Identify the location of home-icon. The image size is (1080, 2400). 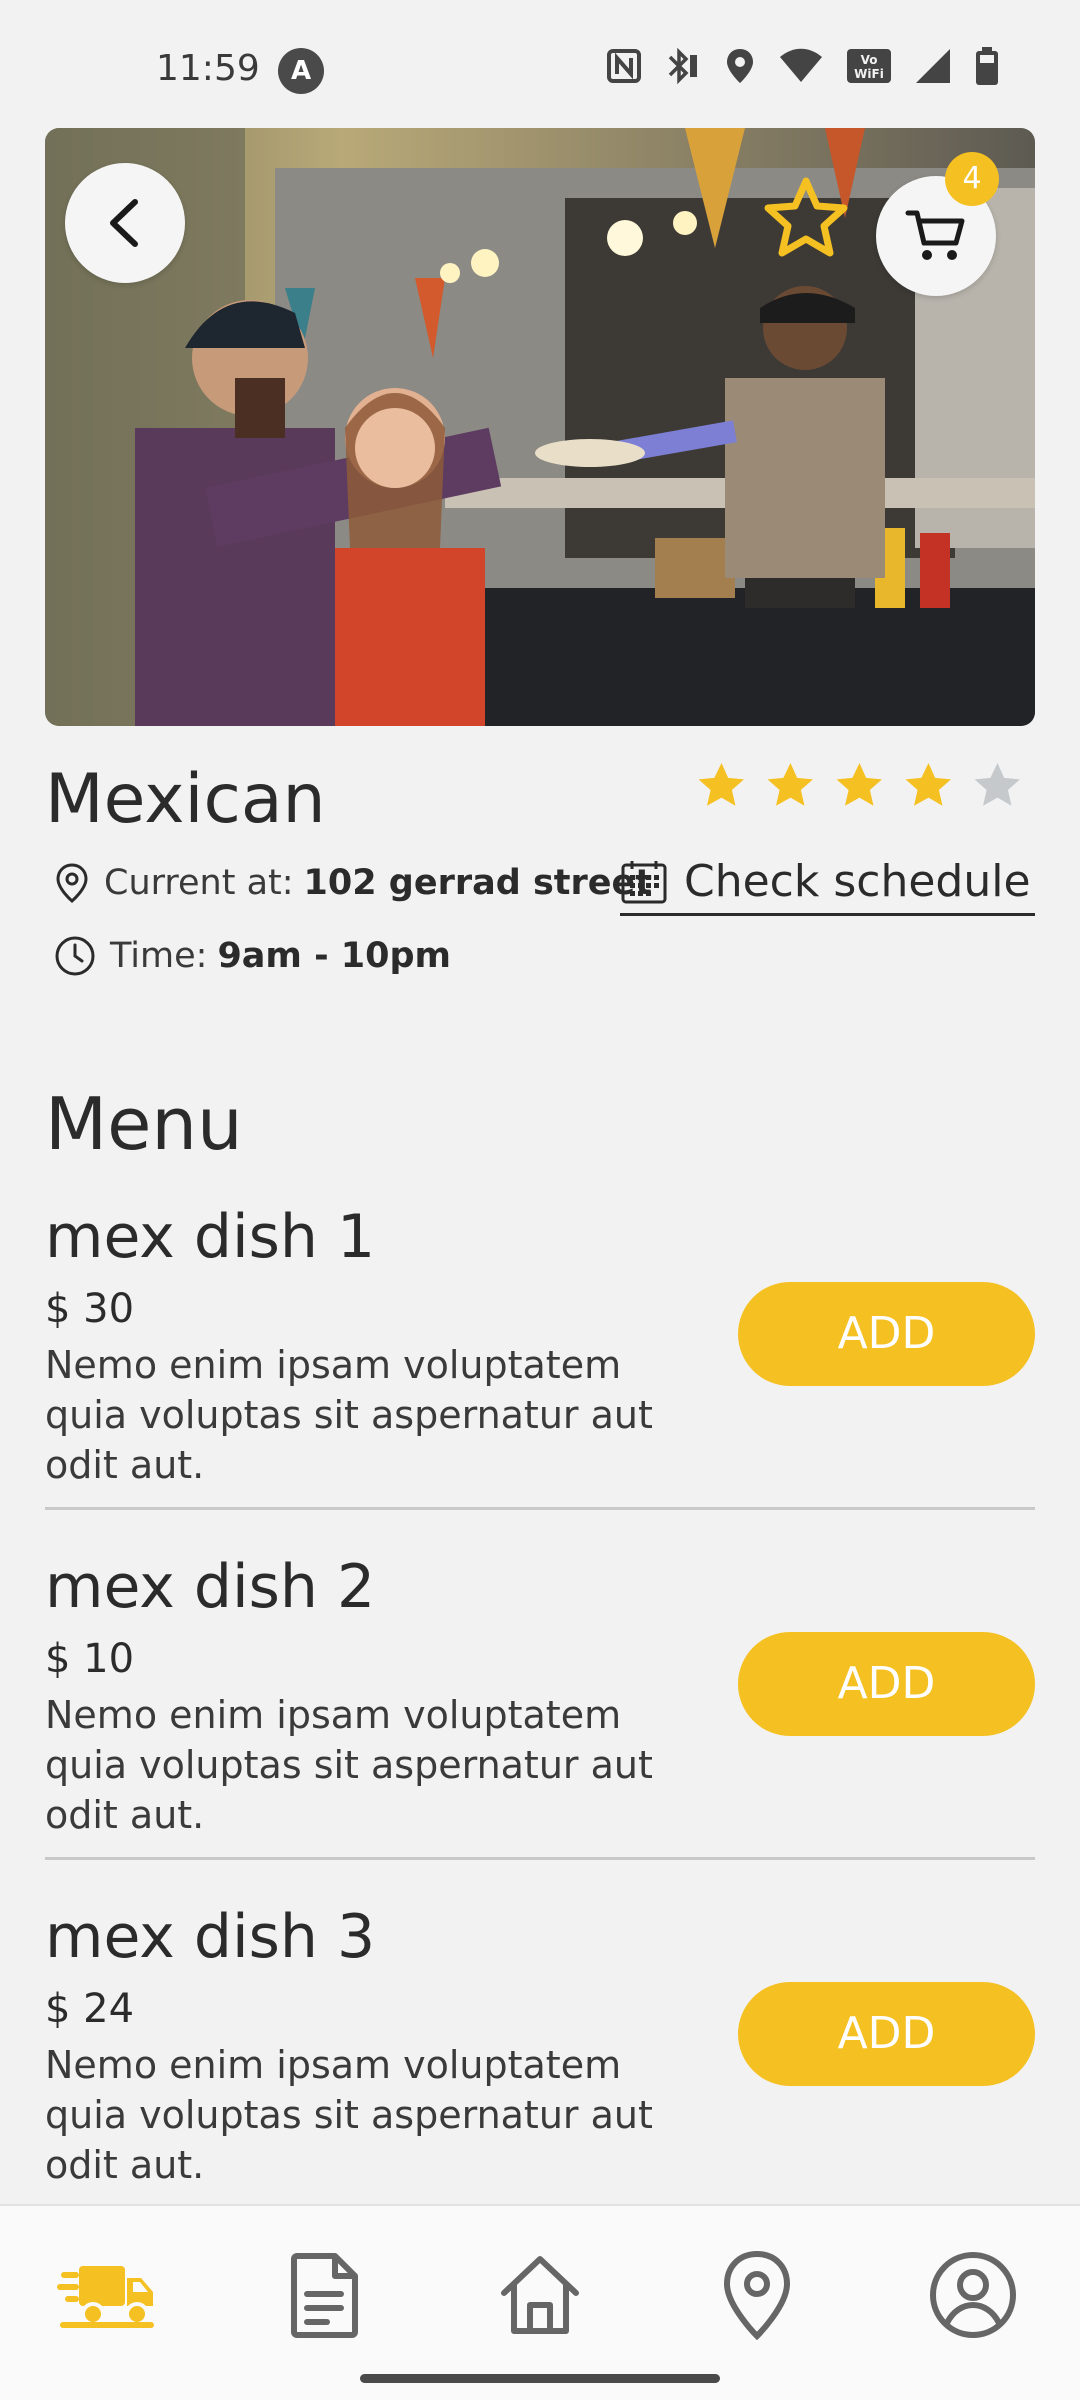
(540, 2295).